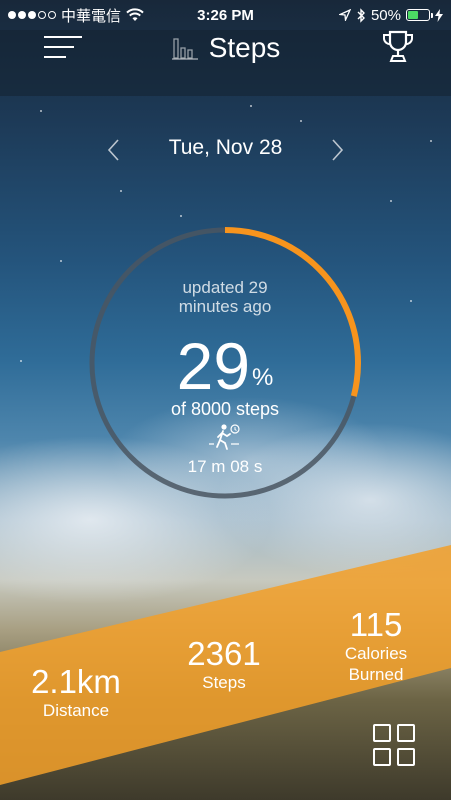  I want to click on location-icon, so click(344, 15).